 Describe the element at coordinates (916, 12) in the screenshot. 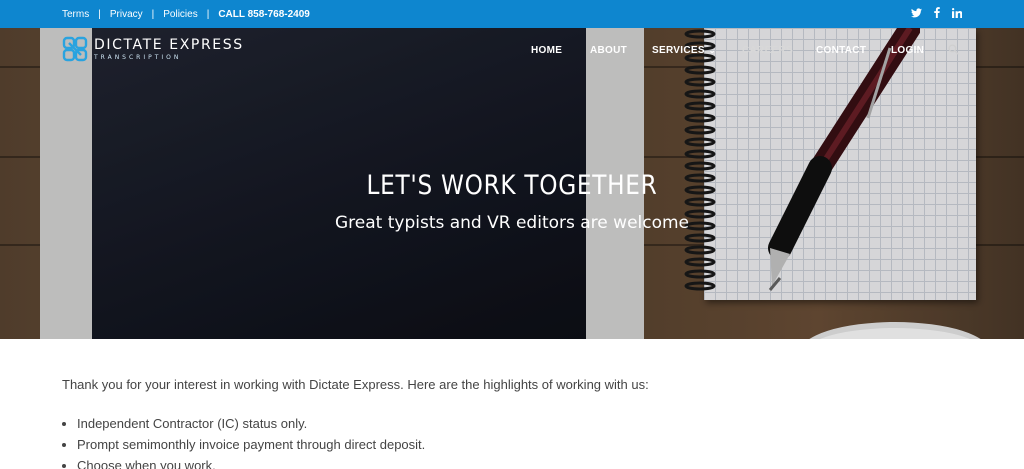

I see `twitter-icon` at that location.